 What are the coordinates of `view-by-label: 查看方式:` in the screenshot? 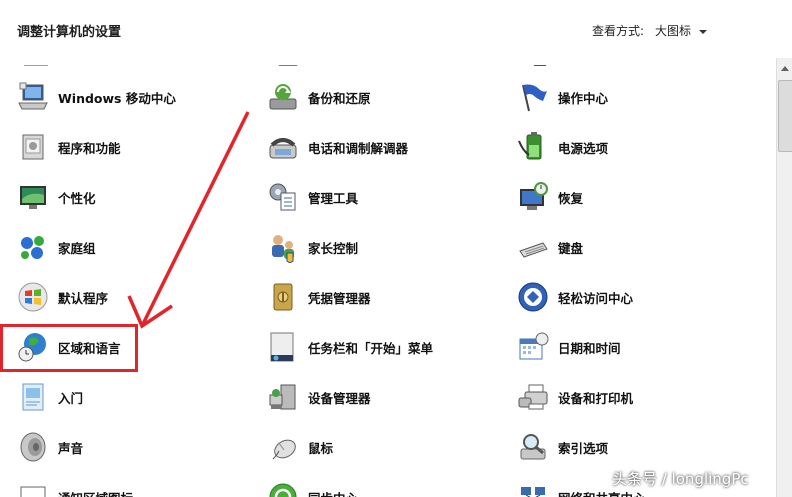 It's located at (618, 31).